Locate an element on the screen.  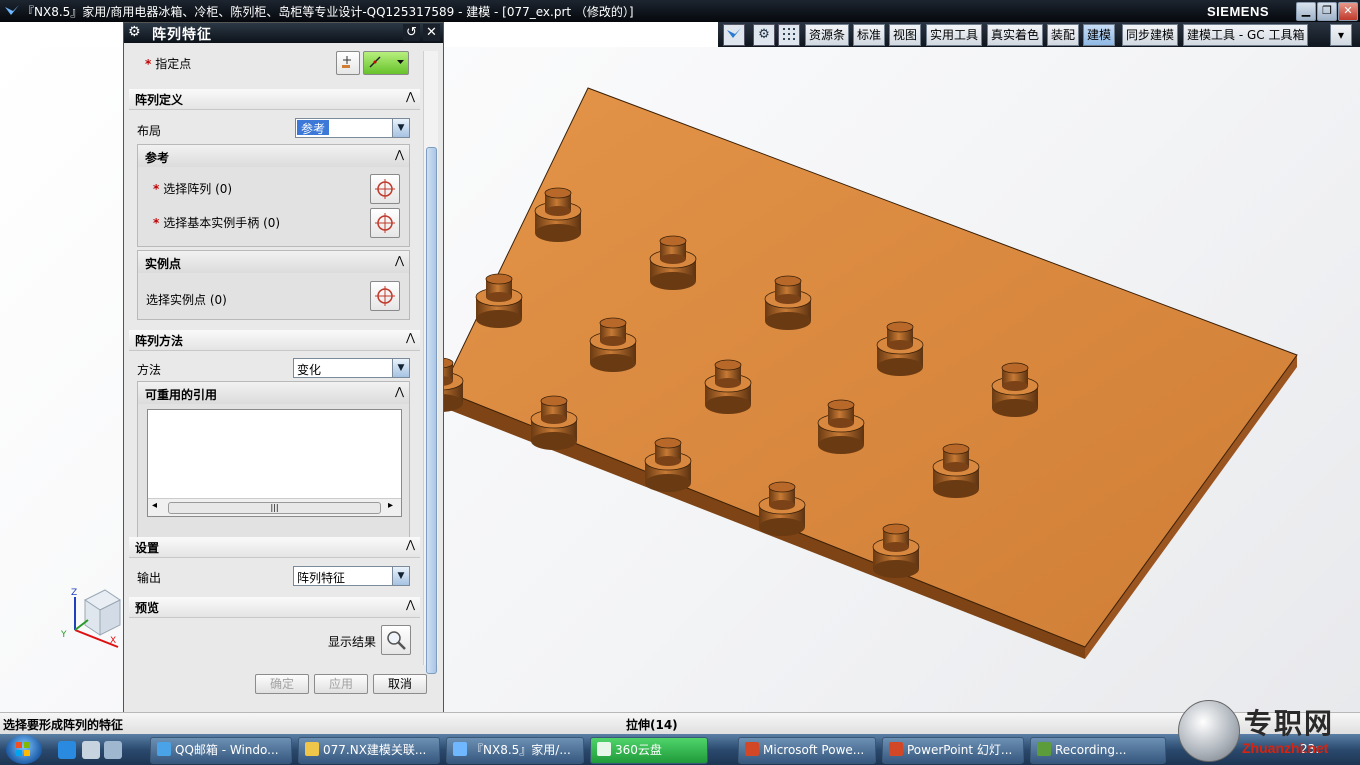
show-result-label: 显示结果 is located at coordinates (352, 642).